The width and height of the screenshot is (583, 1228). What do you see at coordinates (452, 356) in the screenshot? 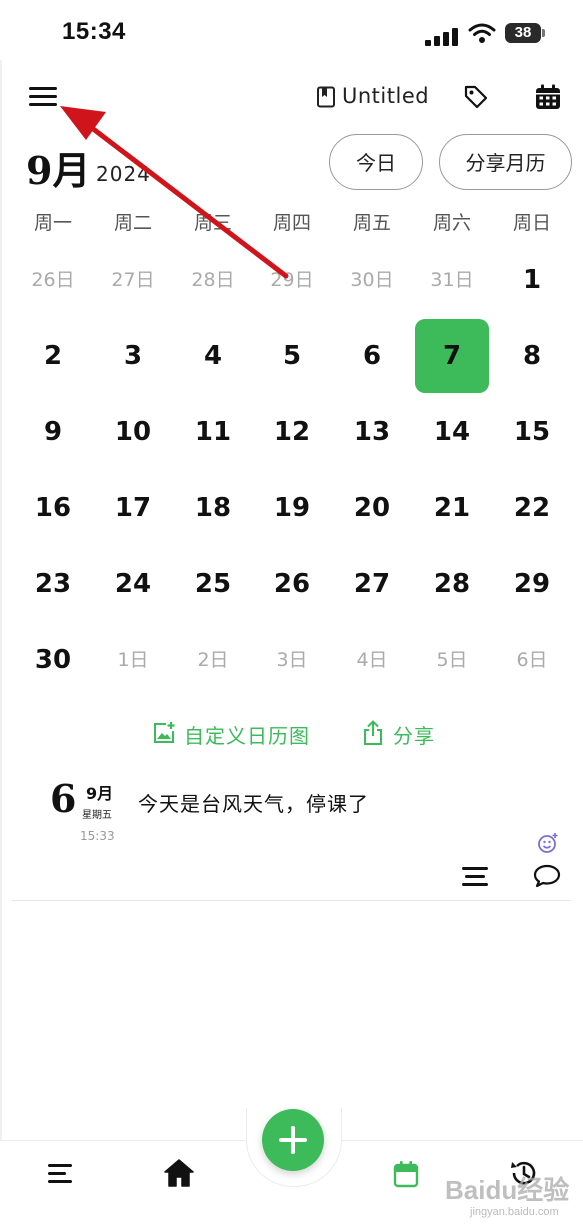
I see `calendar-day: 7` at bounding box center [452, 356].